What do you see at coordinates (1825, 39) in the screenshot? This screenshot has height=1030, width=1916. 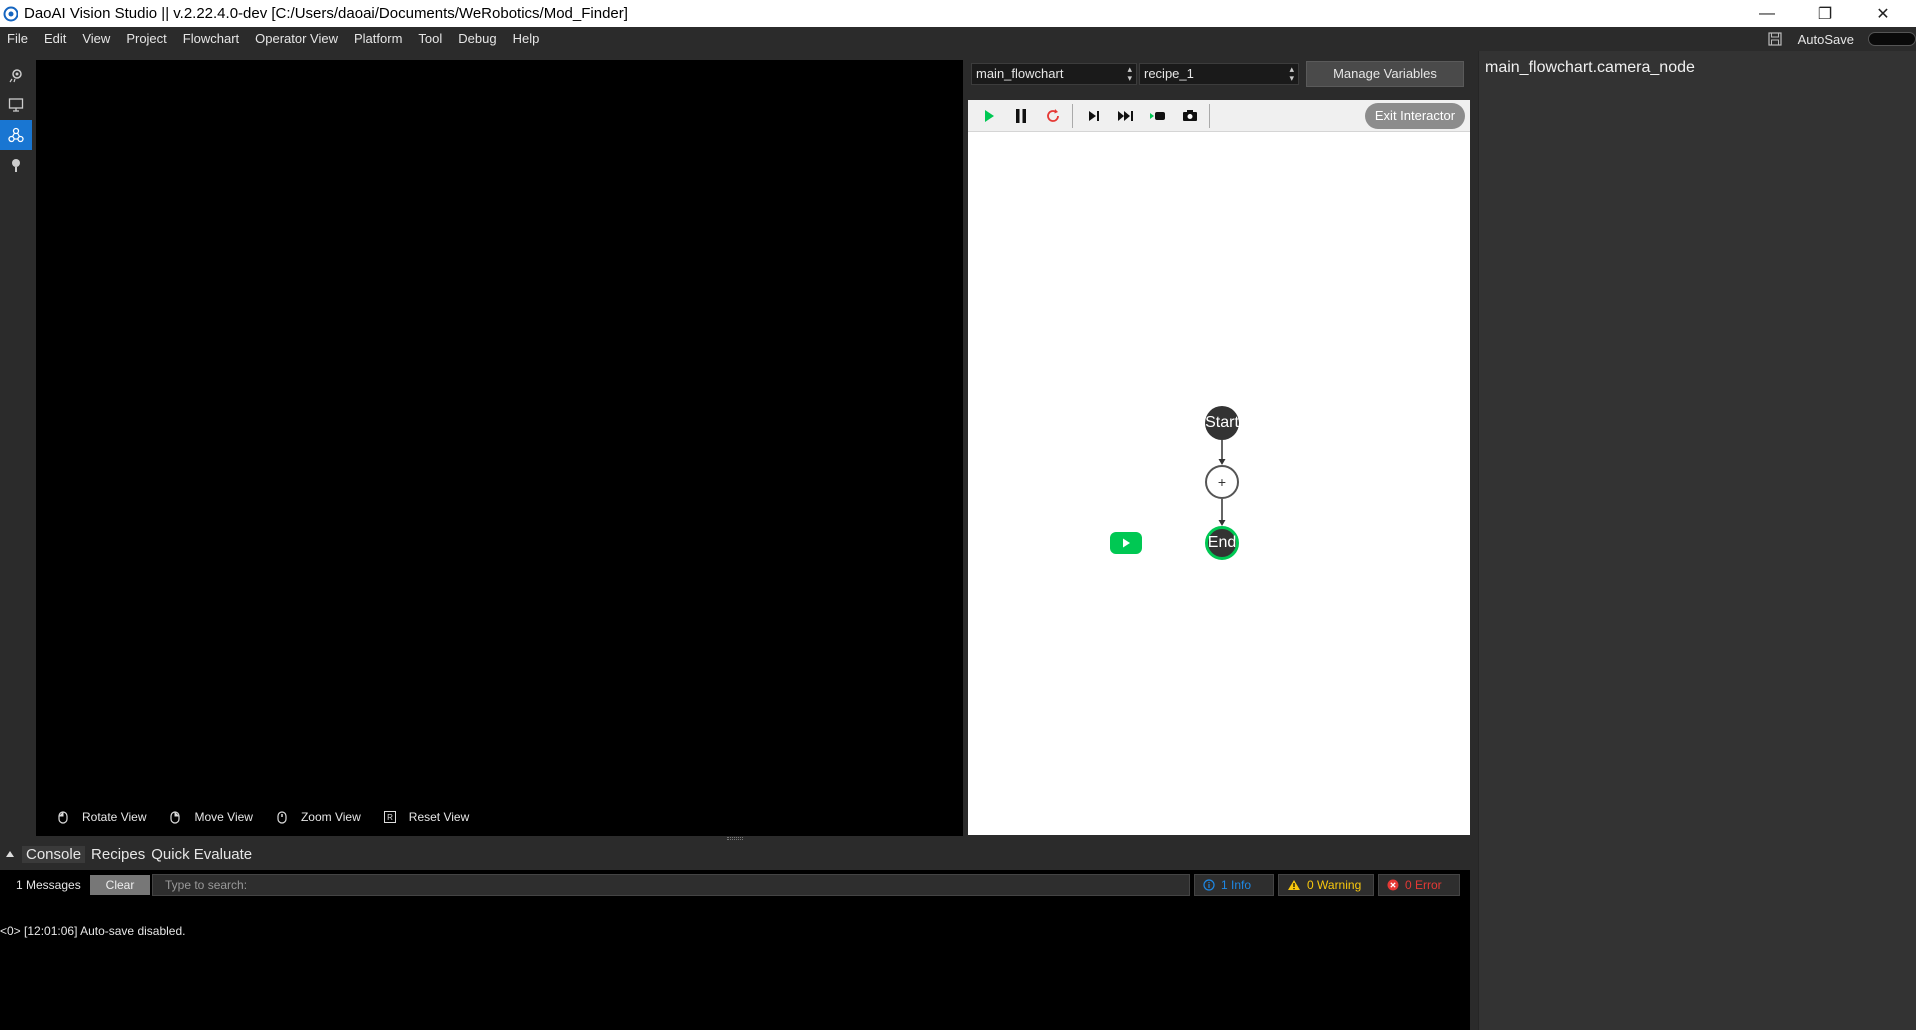 I see `autosave-label: AutoSave` at bounding box center [1825, 39].